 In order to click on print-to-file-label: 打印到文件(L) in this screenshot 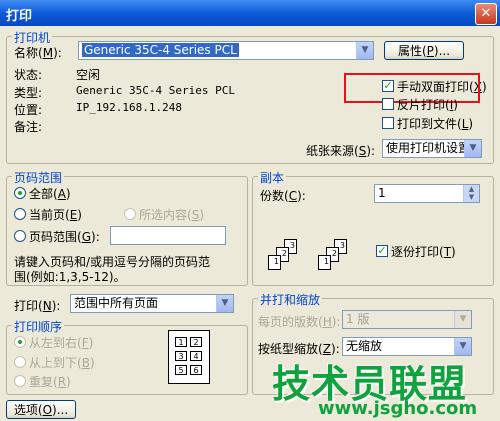, I will do `click(435, 124)`.